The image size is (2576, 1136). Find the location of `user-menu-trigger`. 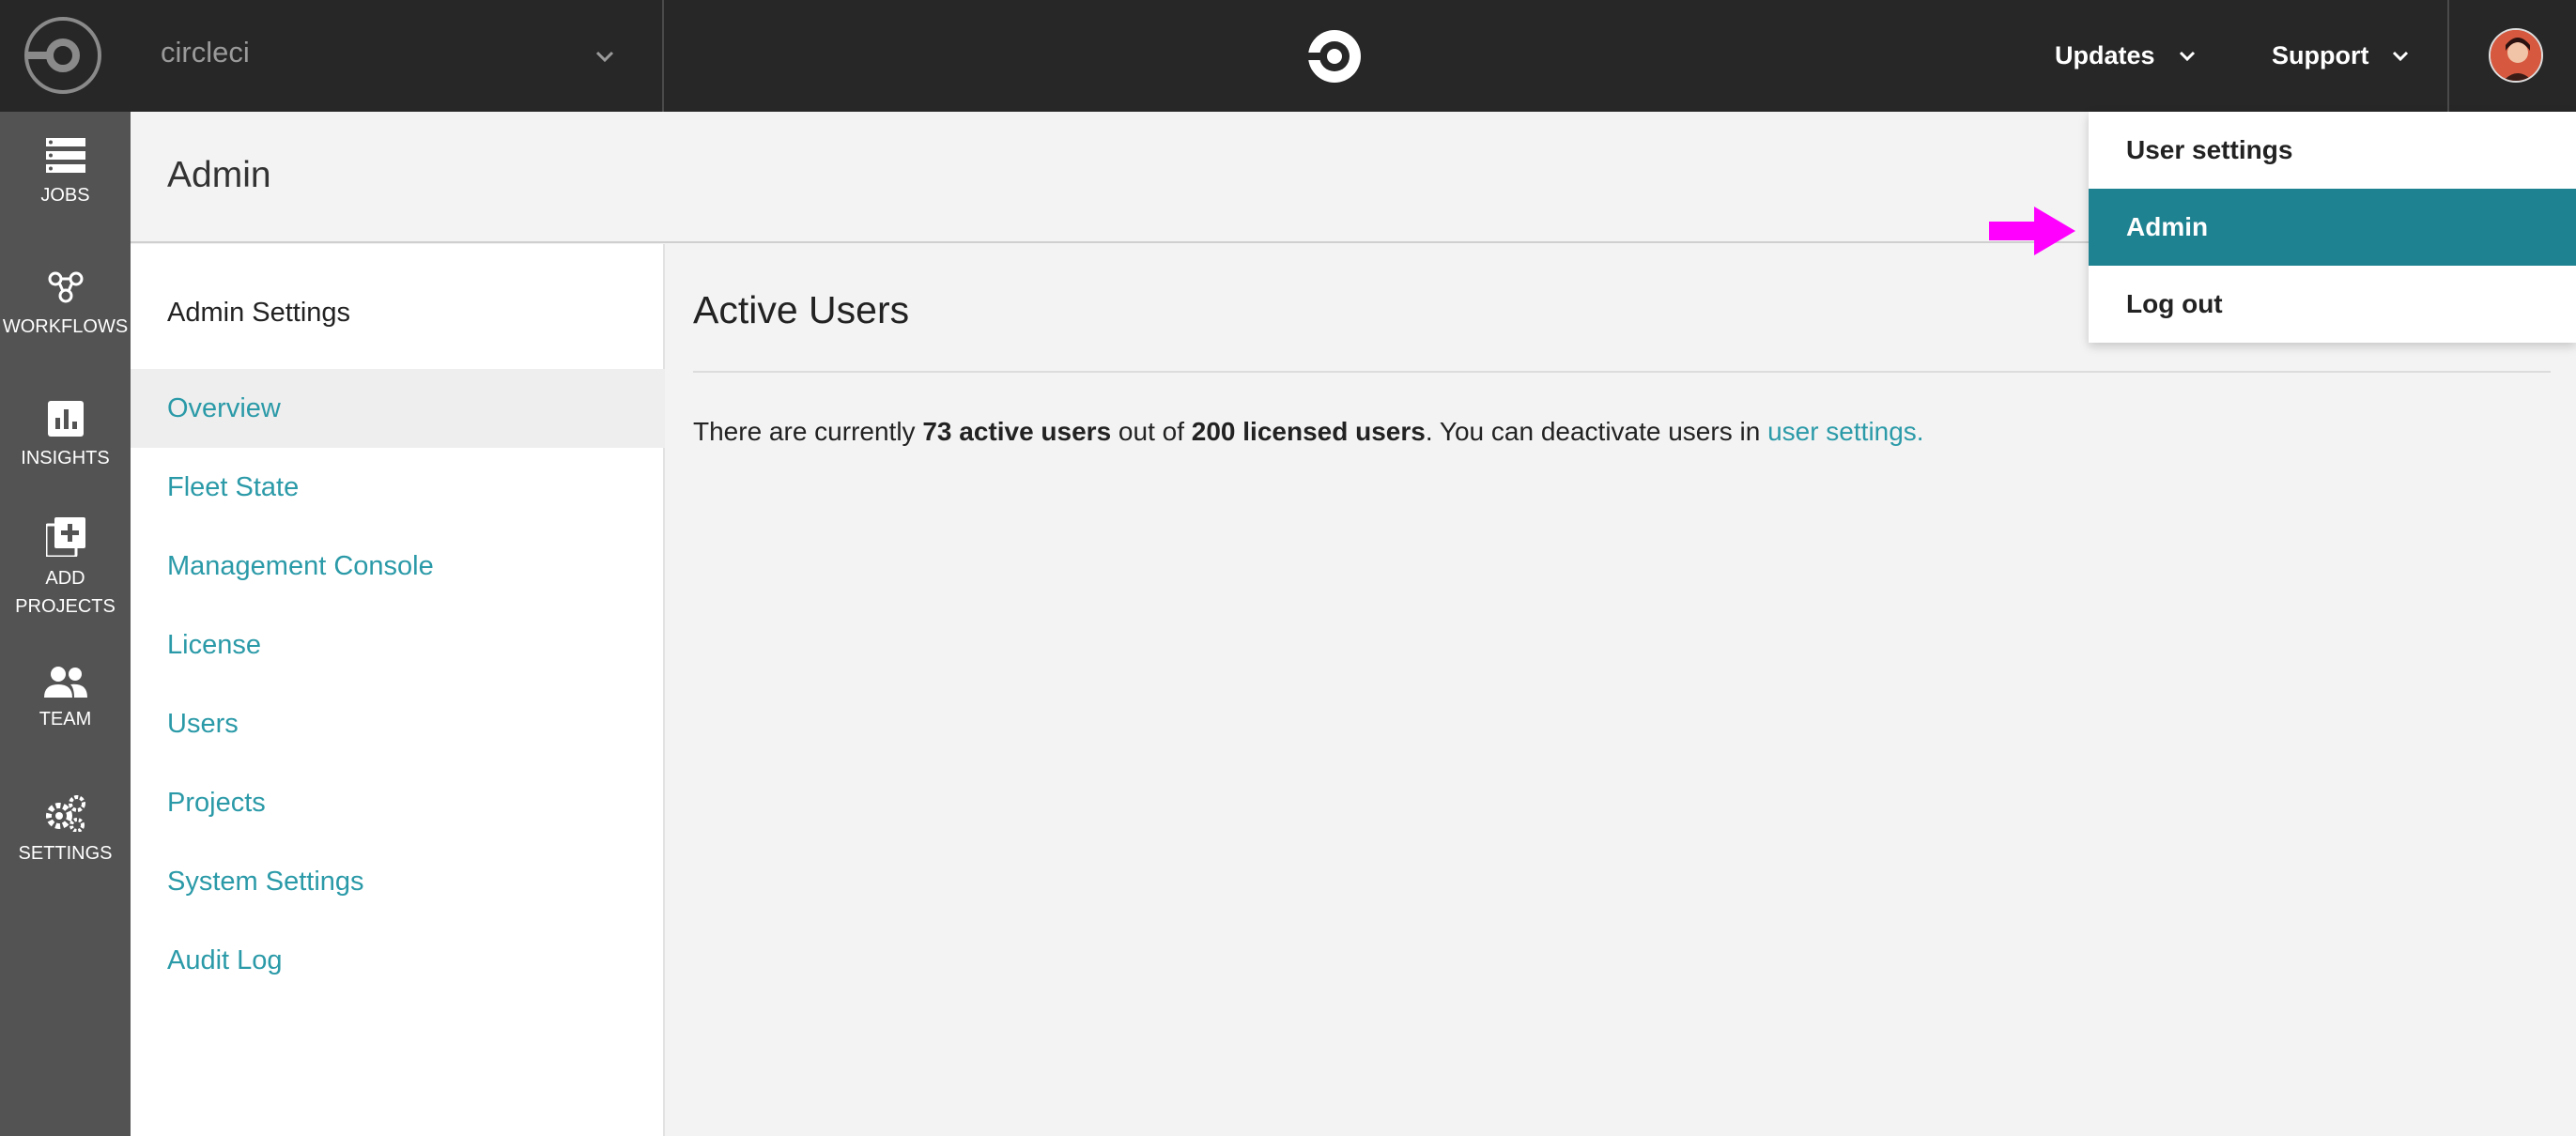

user-menu-trigger is located at coordinates (2511, 56).